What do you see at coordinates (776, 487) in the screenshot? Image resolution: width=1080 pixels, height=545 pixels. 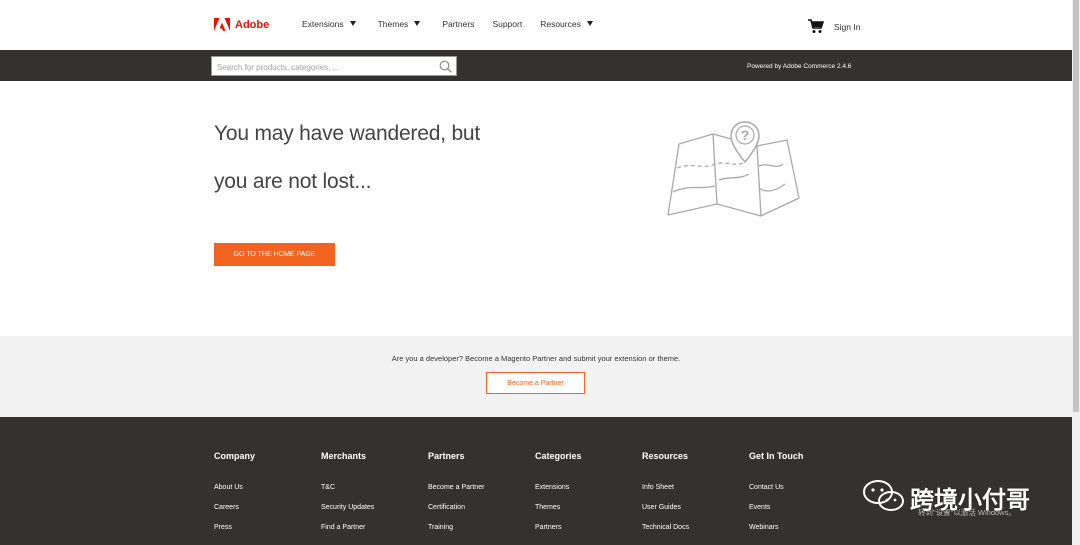 I see `footer-link: Contact Us` at bounding box center [776, 487].